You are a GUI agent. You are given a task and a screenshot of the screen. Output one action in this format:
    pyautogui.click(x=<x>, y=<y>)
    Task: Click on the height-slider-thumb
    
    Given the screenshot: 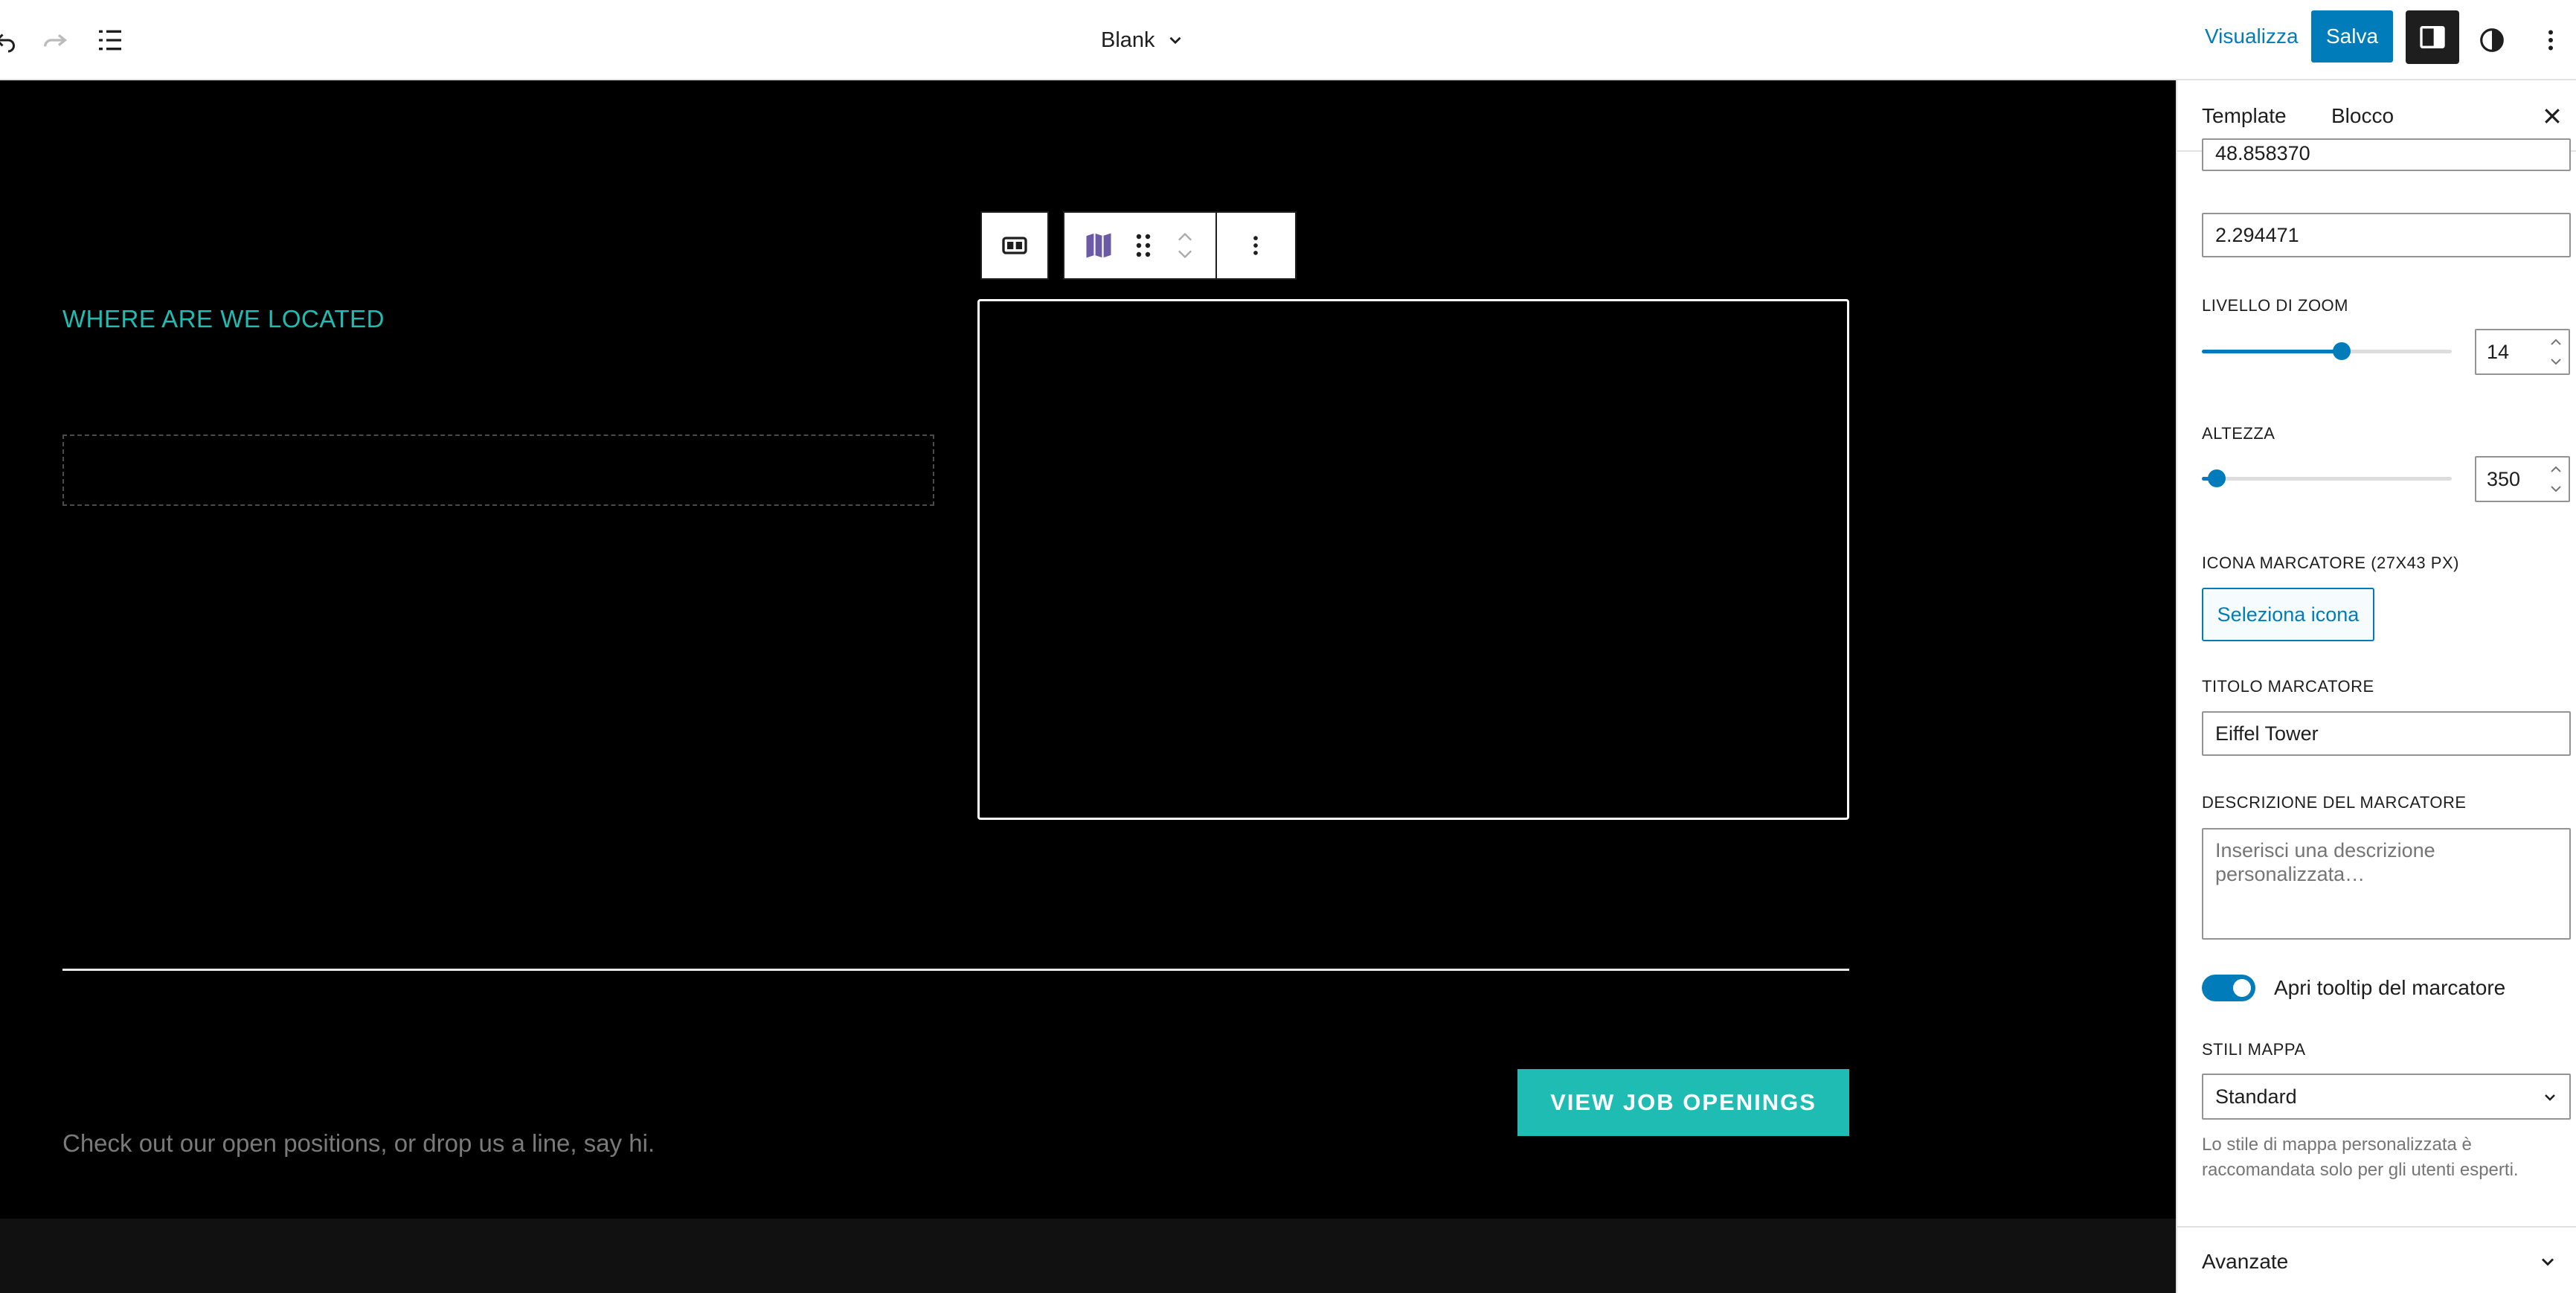 What is the action you would take?
    pyautogui.click(x=2217, y=478)
    